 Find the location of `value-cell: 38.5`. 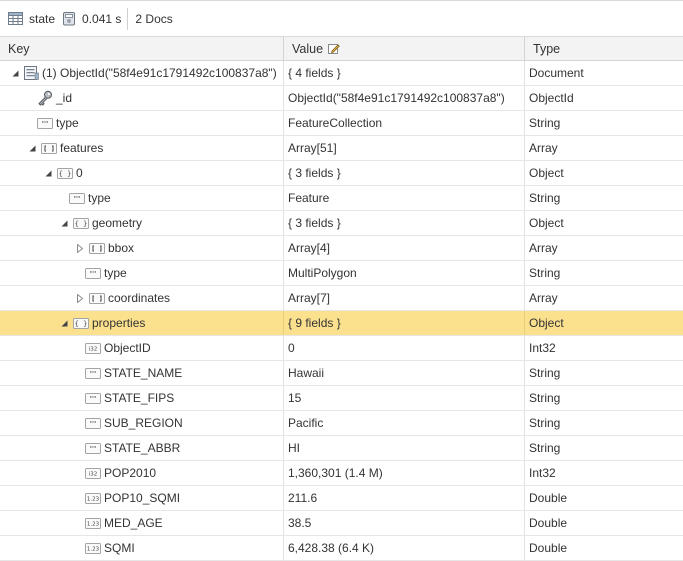

value-cell: 38.5 is located at coordinates (404, 523).